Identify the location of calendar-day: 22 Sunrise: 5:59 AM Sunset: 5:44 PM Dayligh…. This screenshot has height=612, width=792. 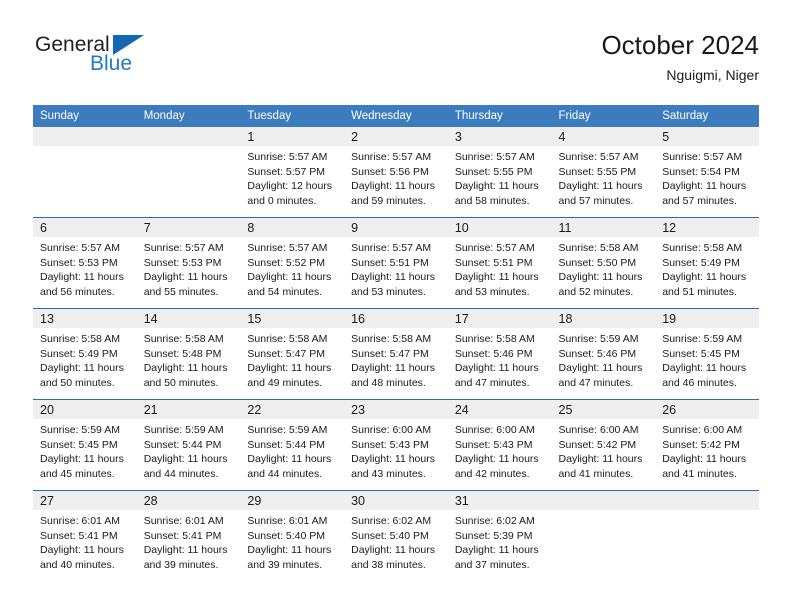
(292, 445).